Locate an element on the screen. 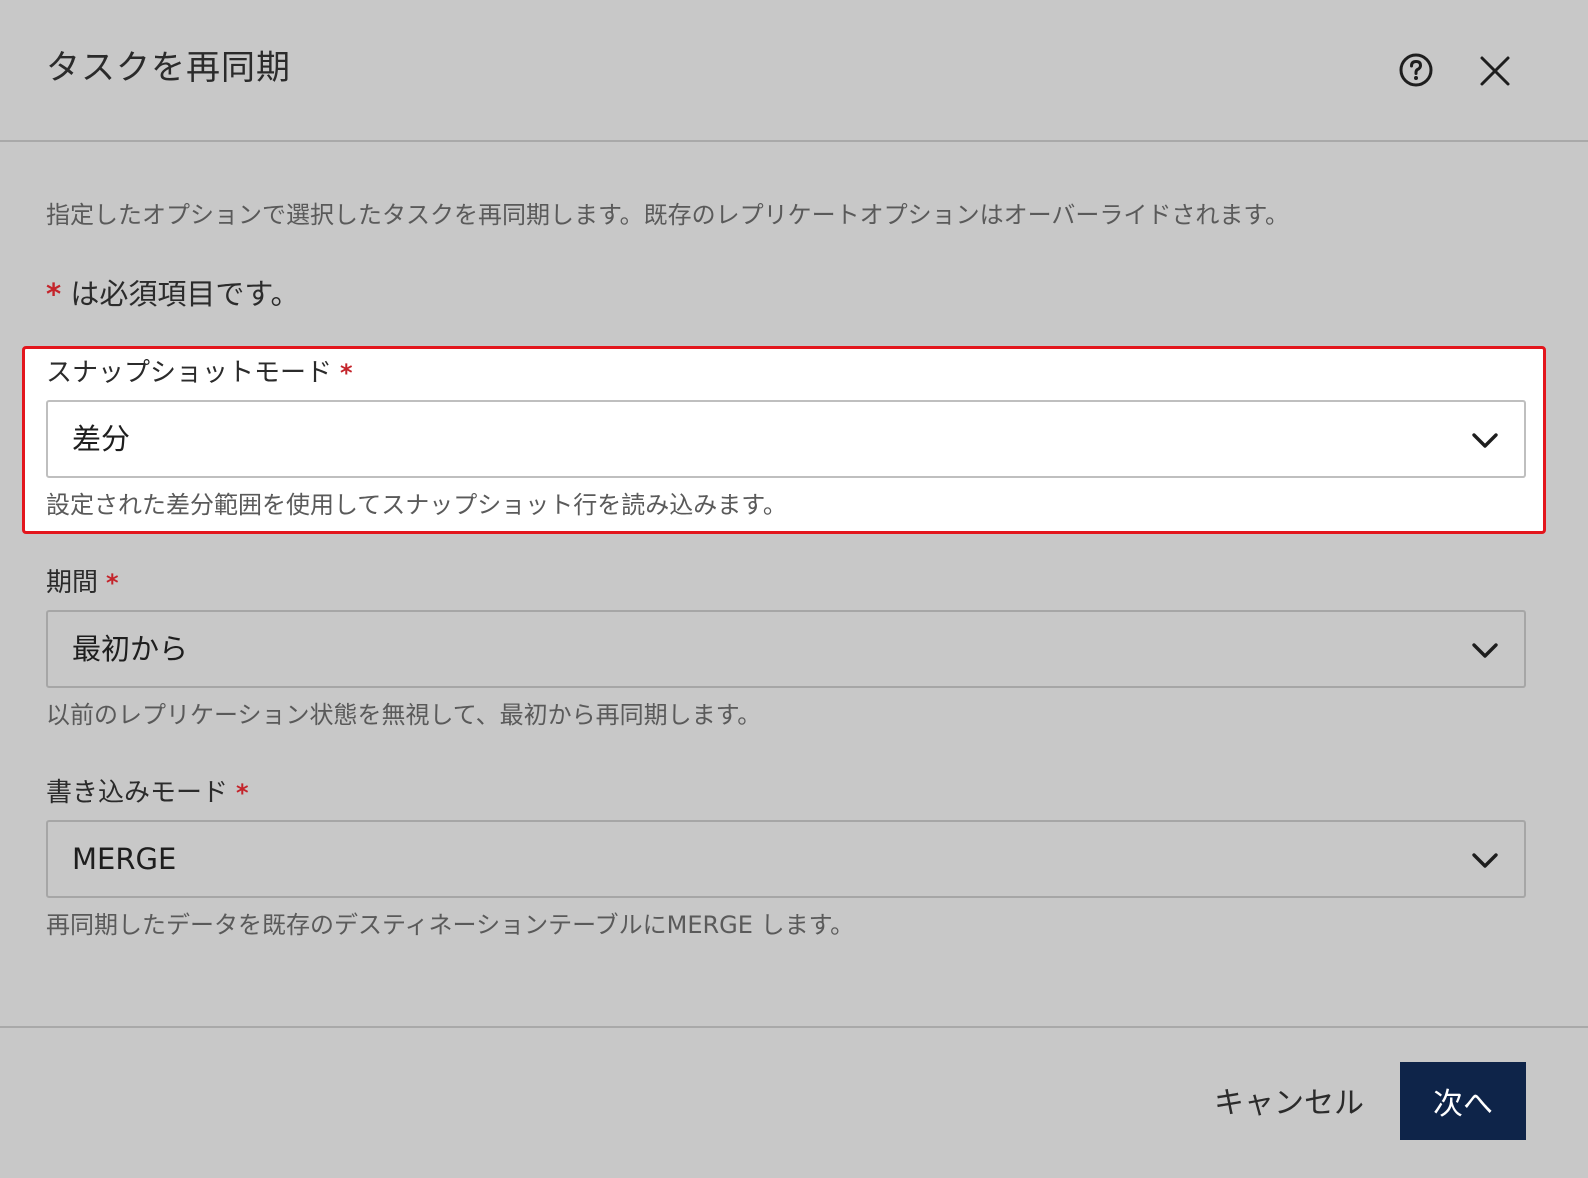  write-mode-select: MERGE is located at coordinates (786, 859).